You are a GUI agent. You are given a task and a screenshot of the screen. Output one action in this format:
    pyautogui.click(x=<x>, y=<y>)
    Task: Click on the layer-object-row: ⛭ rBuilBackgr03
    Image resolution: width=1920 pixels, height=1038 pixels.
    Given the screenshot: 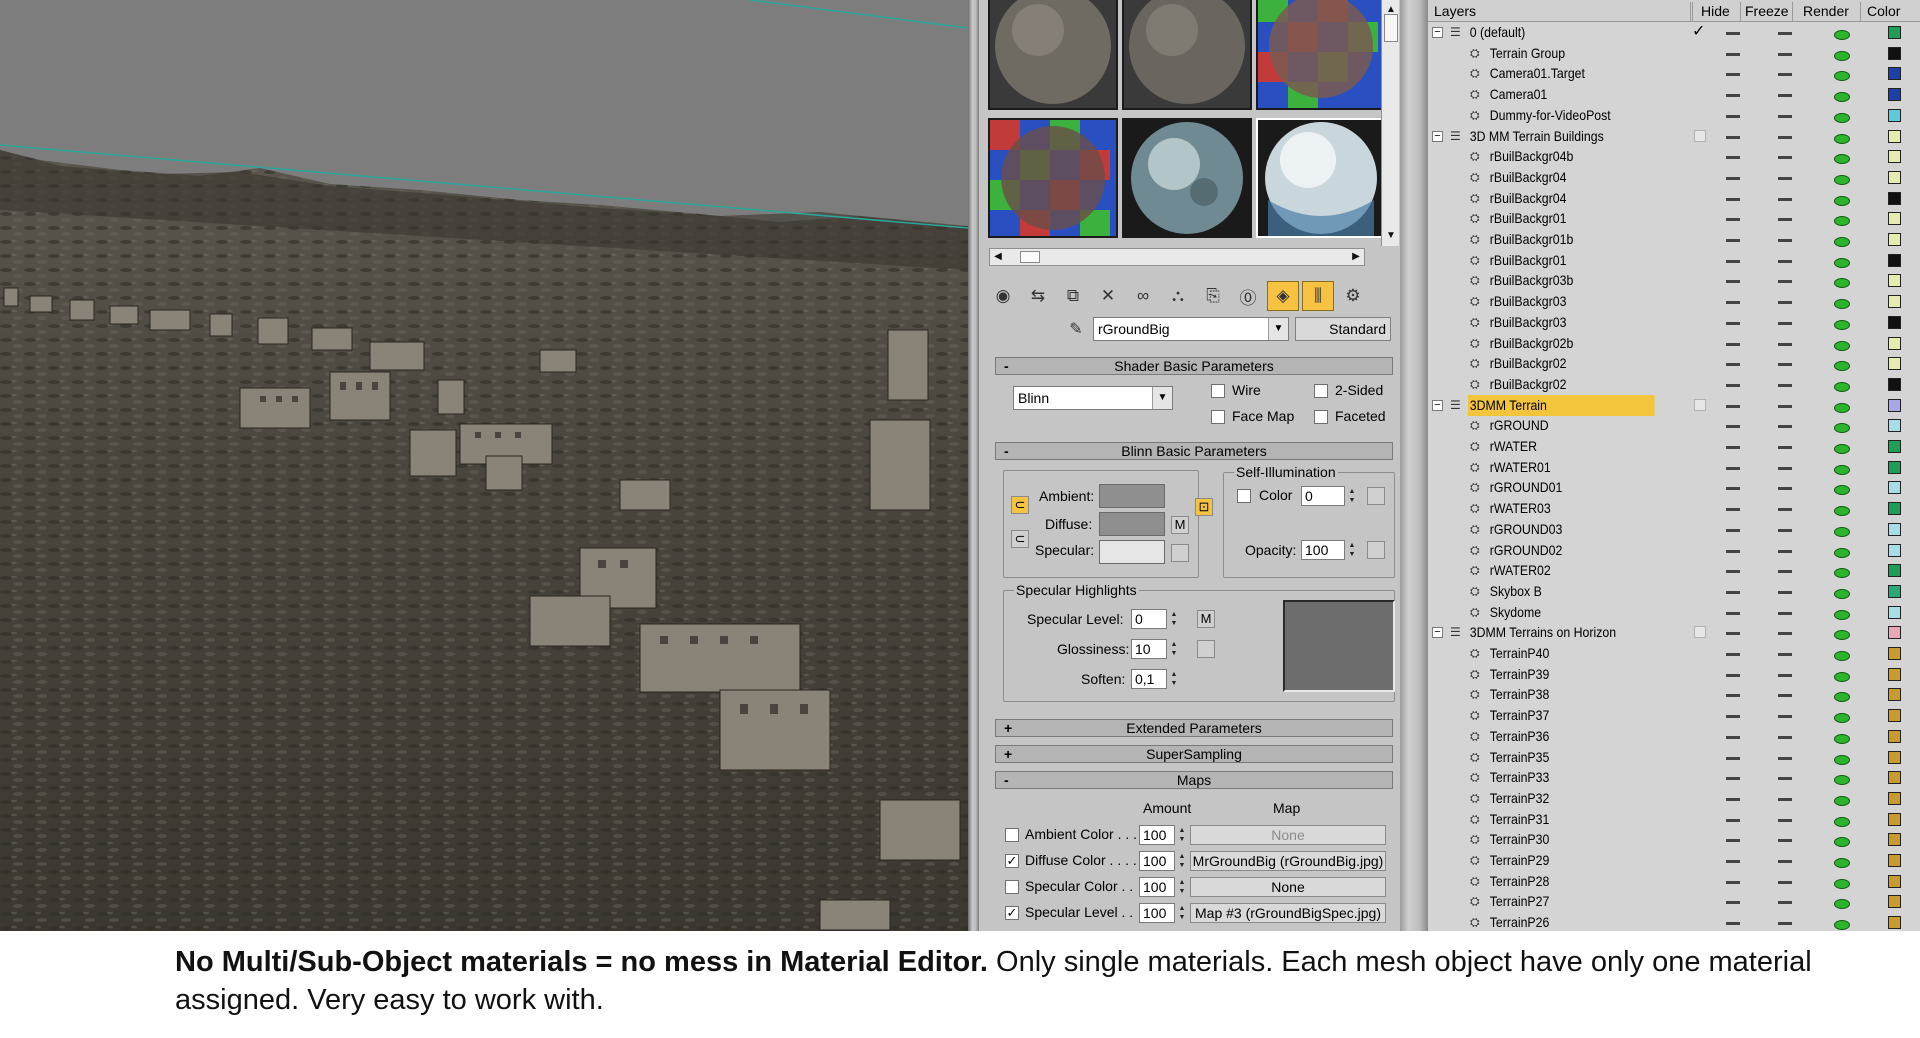 What is the action you would take?
    pyautogui.click(x=1674, y=301)
    